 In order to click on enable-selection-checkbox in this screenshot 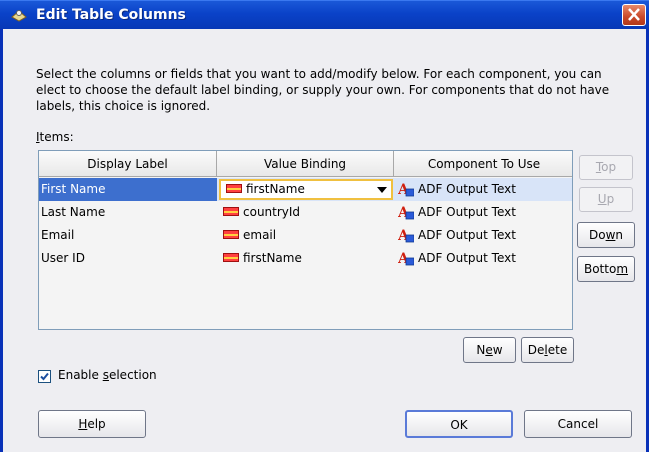, I will do `click(44, 376)`.